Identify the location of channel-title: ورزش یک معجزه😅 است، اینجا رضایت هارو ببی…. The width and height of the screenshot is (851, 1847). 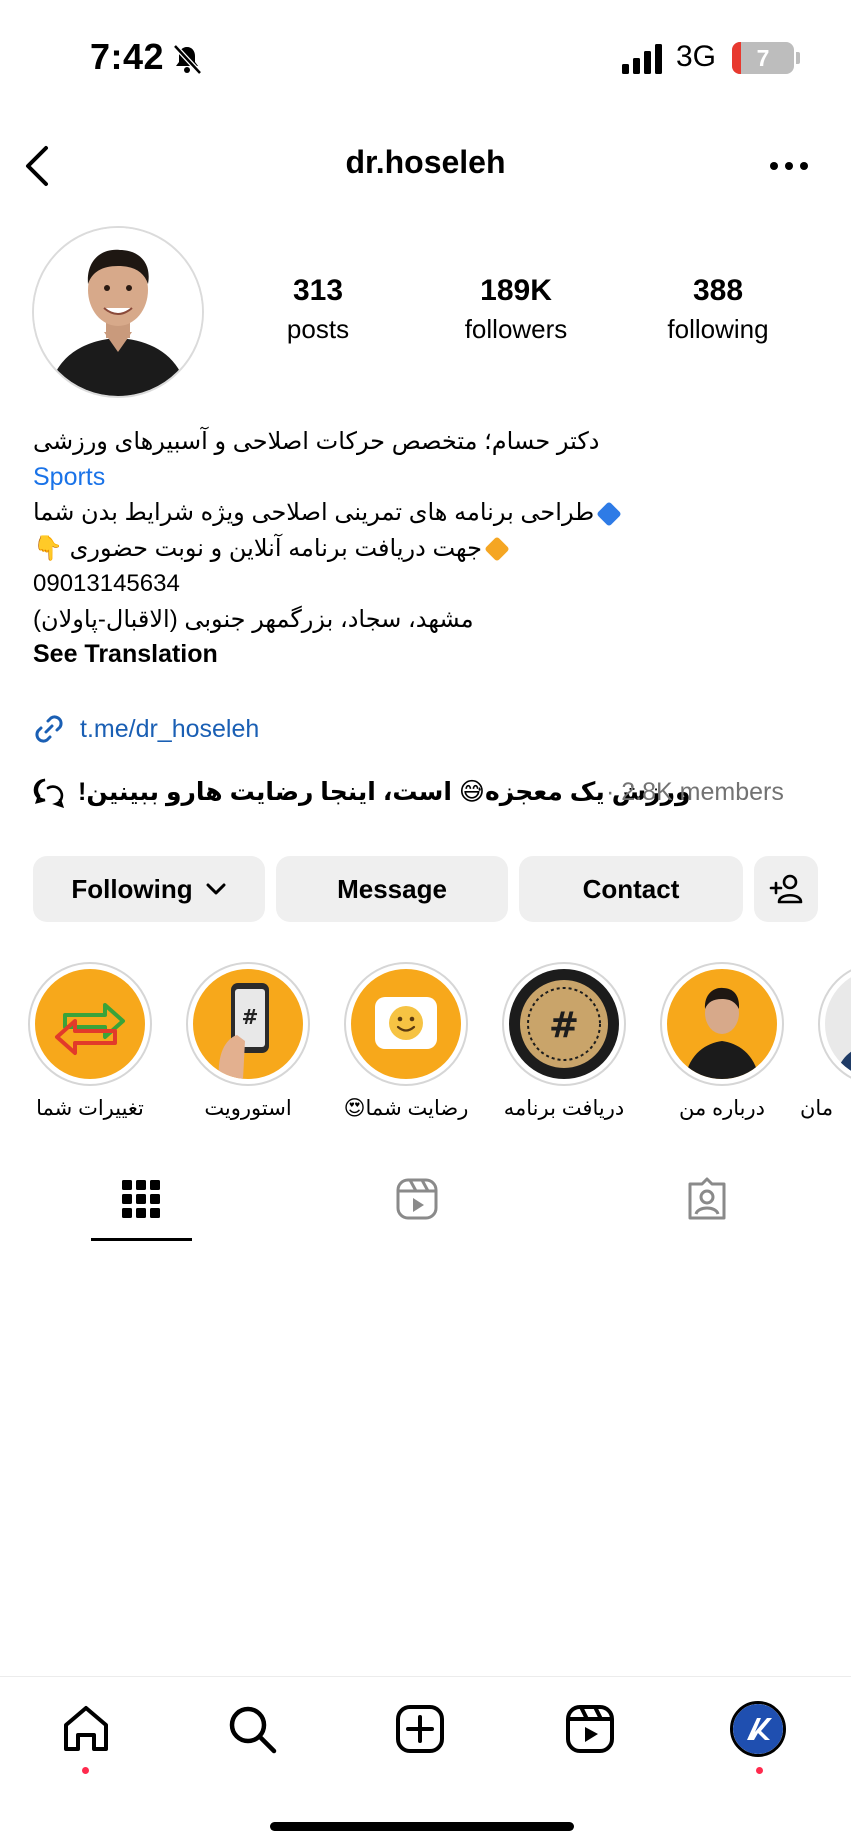
(384, 792).